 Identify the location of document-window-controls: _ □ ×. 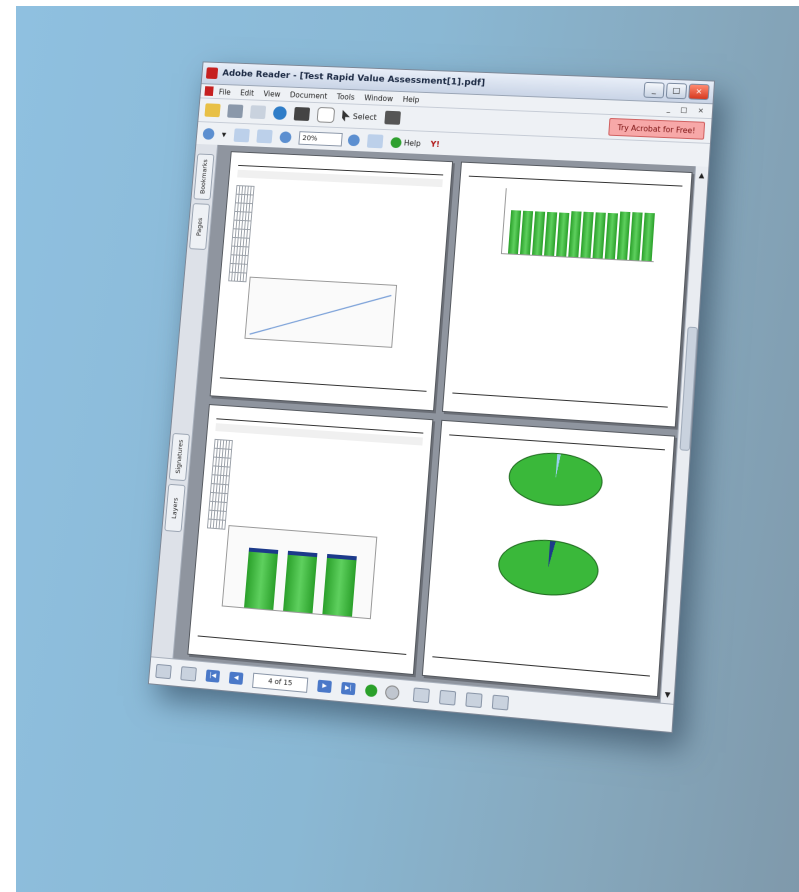
(687, 110).